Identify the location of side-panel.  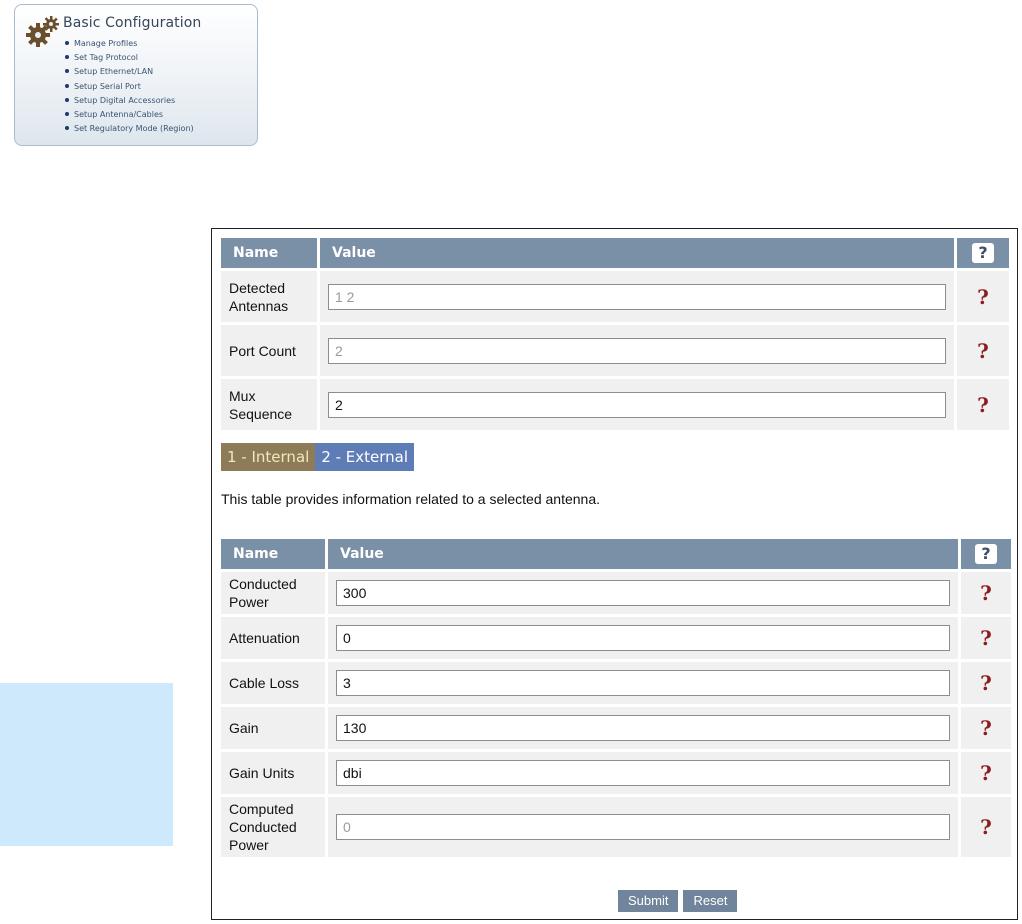
(86, 764).